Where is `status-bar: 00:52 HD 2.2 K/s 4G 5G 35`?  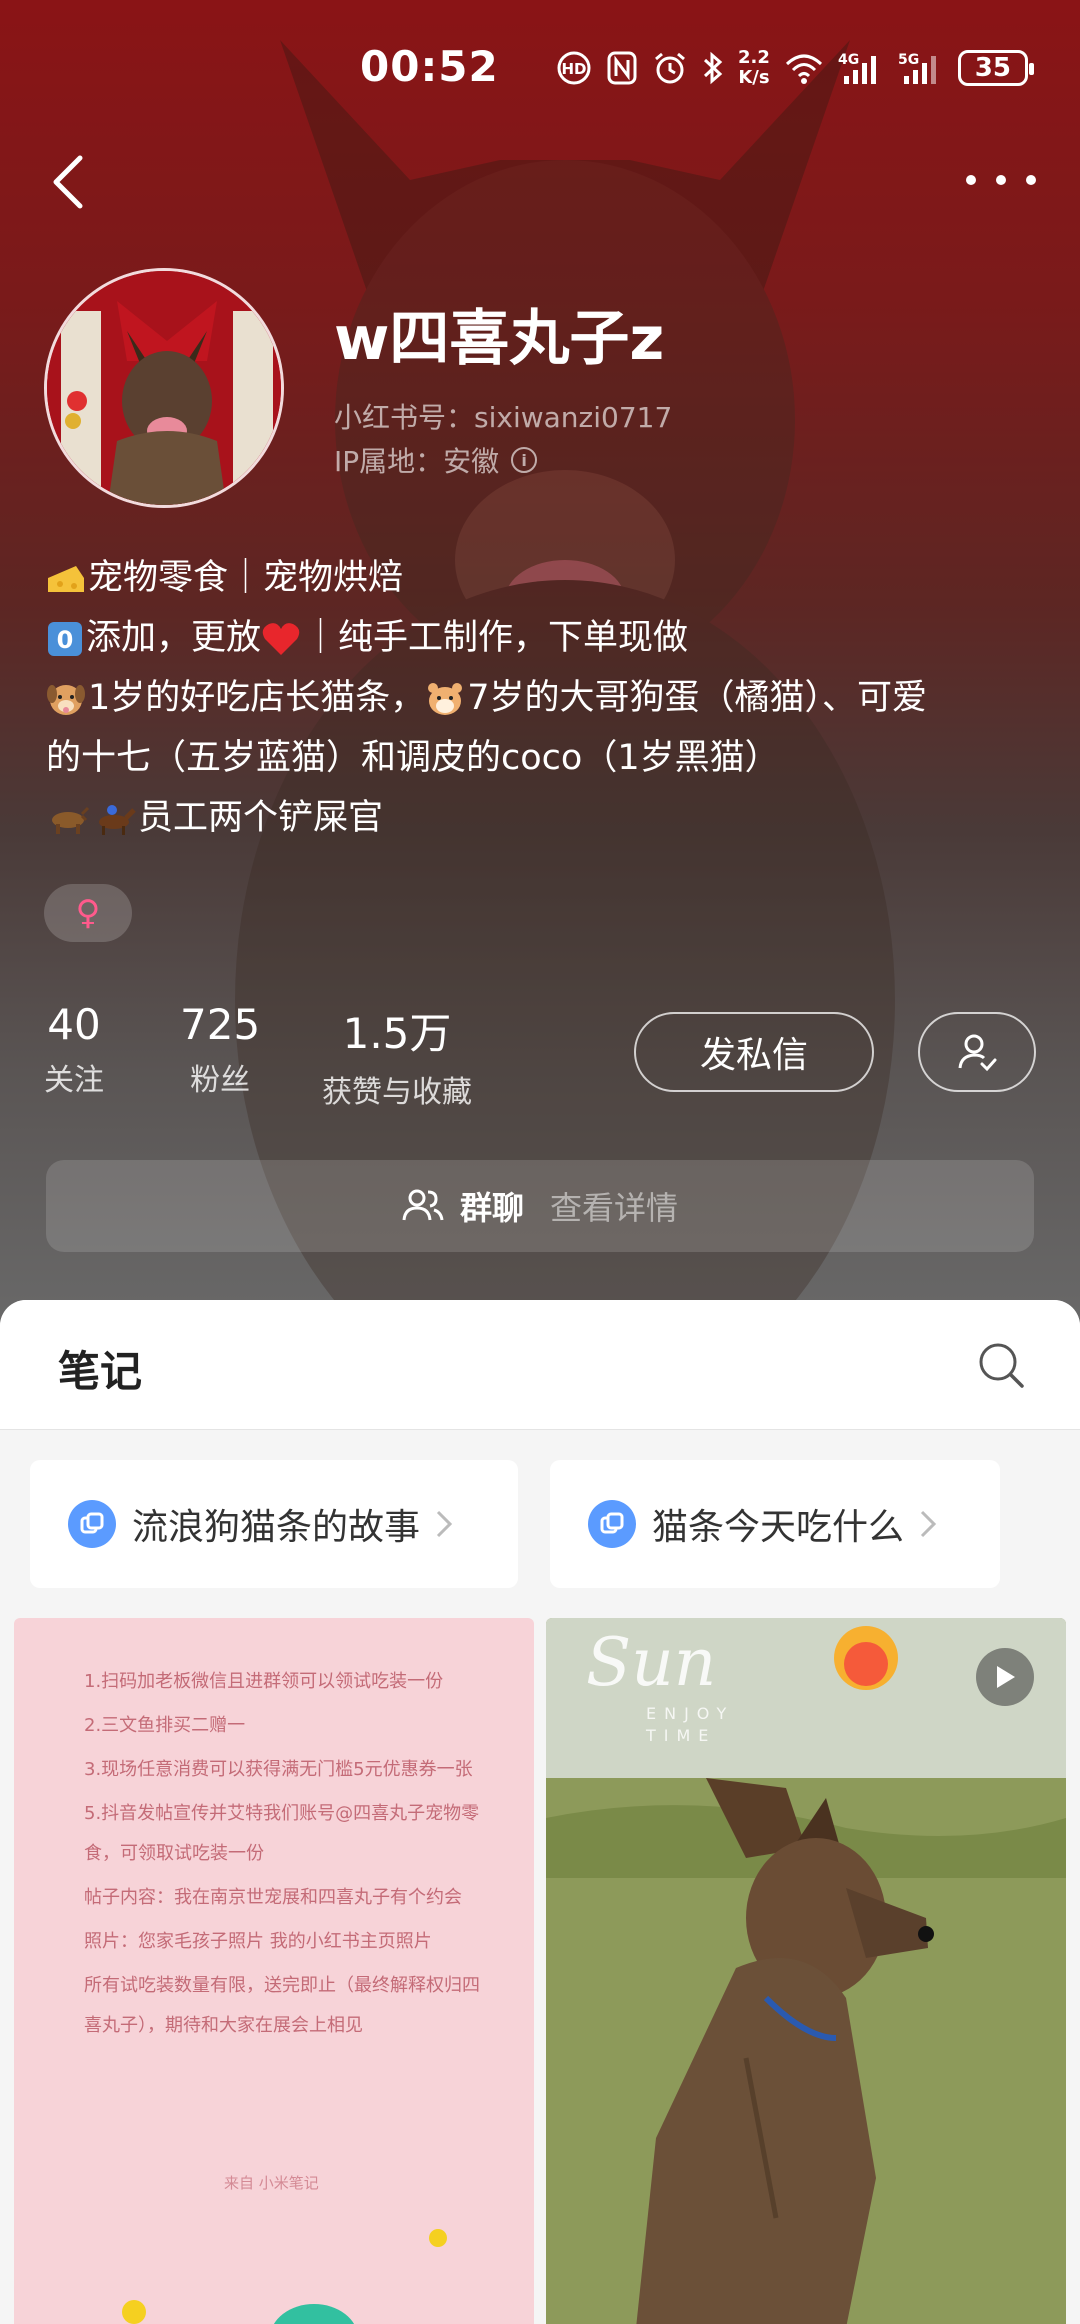
status-bar: 00:52 HD 2.2 K/s 4G 5G 35 is located at coordinates (540, 68).